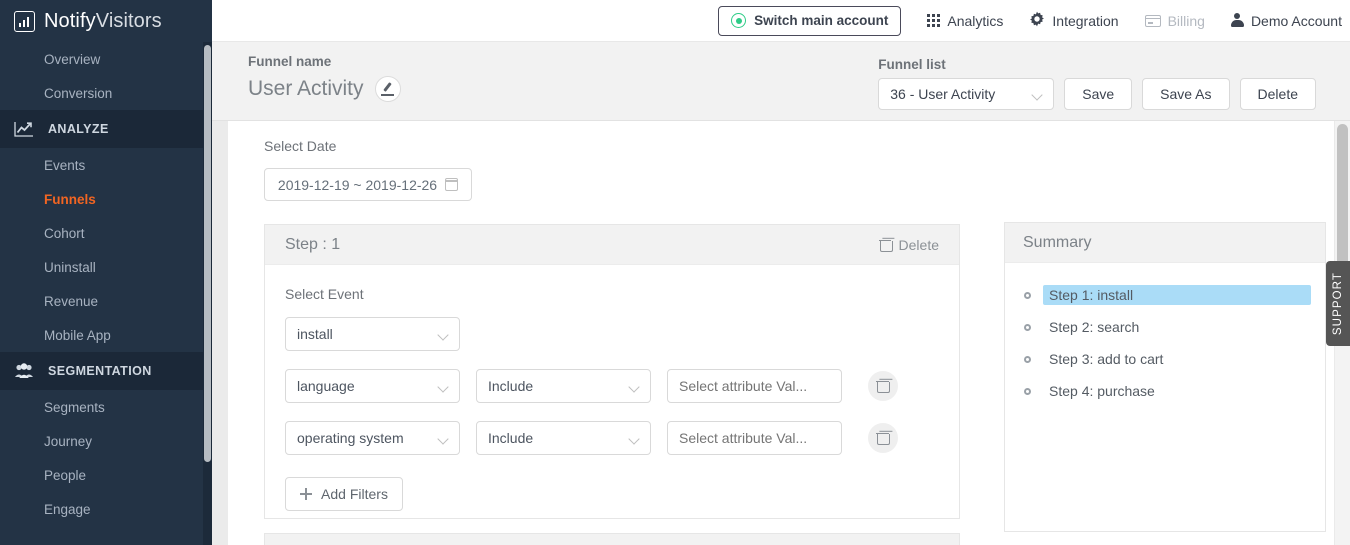 This screenshot has width=1350, height=545. Describe the element at coordinates (1165, 327) in the screenshot. I see `summary-item-step-2: Step 2: search` at that location.